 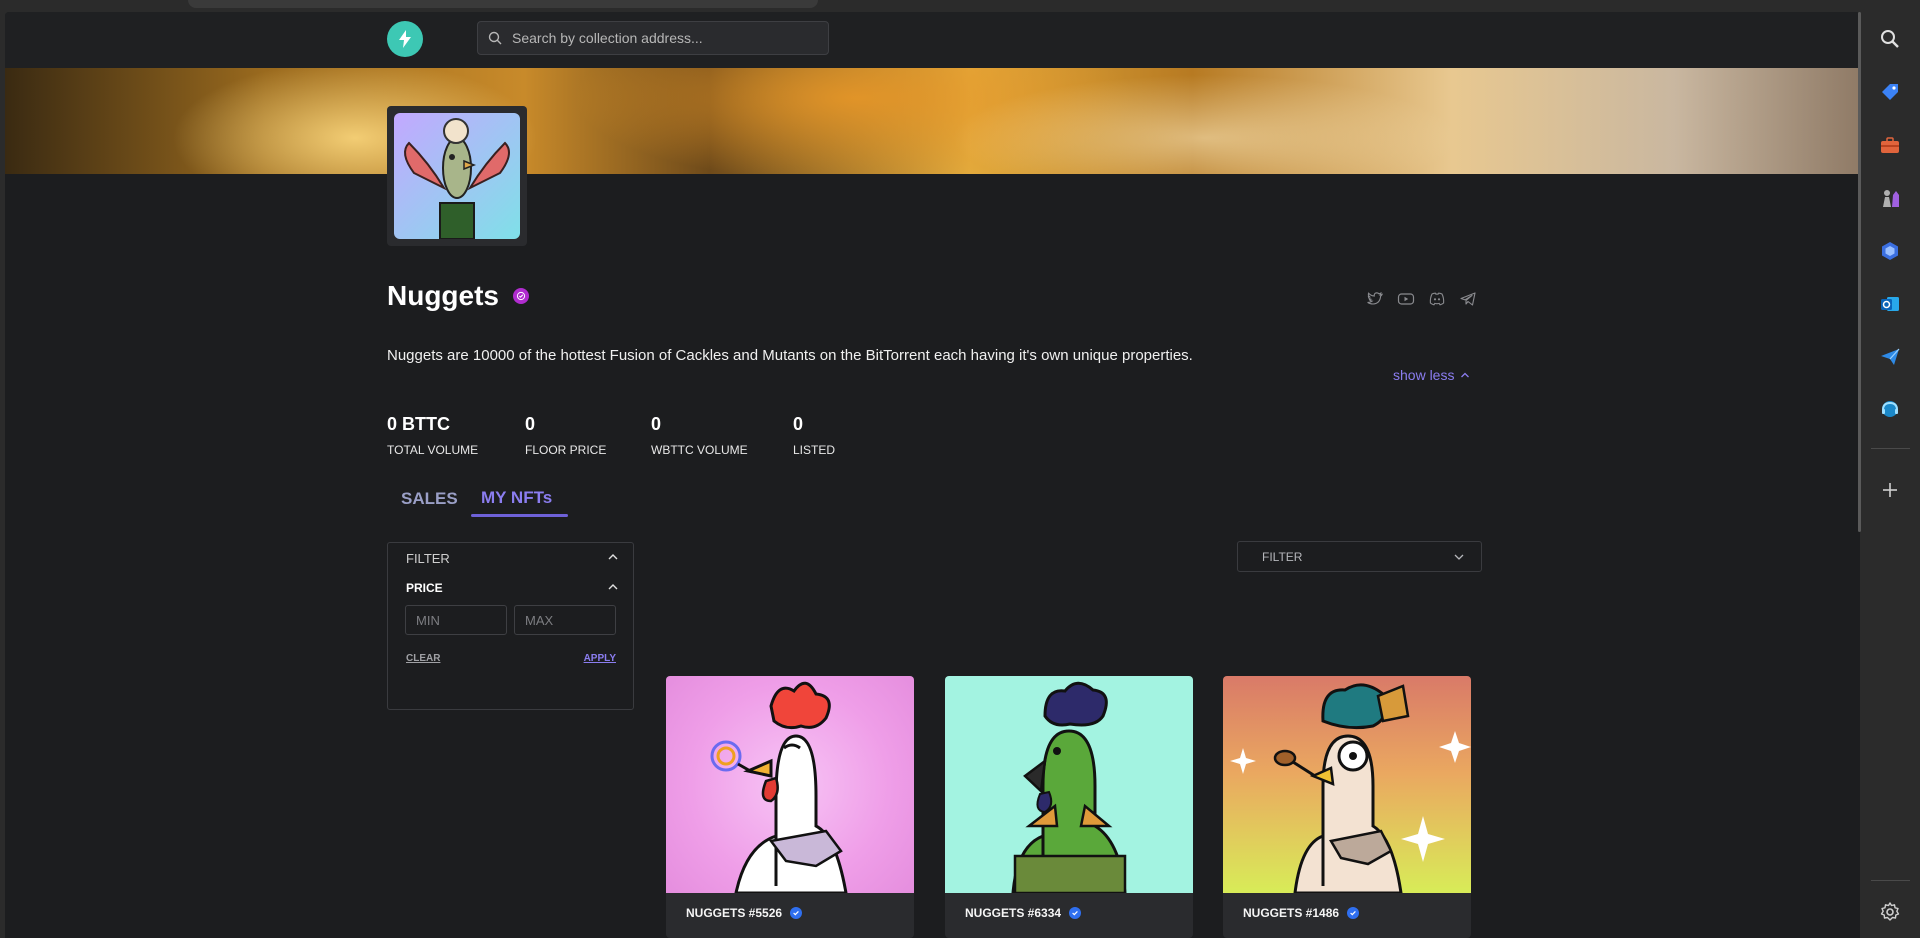 What do you see at coordinates (503, 4) in the screenshot?
I see `browser-tab-strip` at bounding box center [503, 4].